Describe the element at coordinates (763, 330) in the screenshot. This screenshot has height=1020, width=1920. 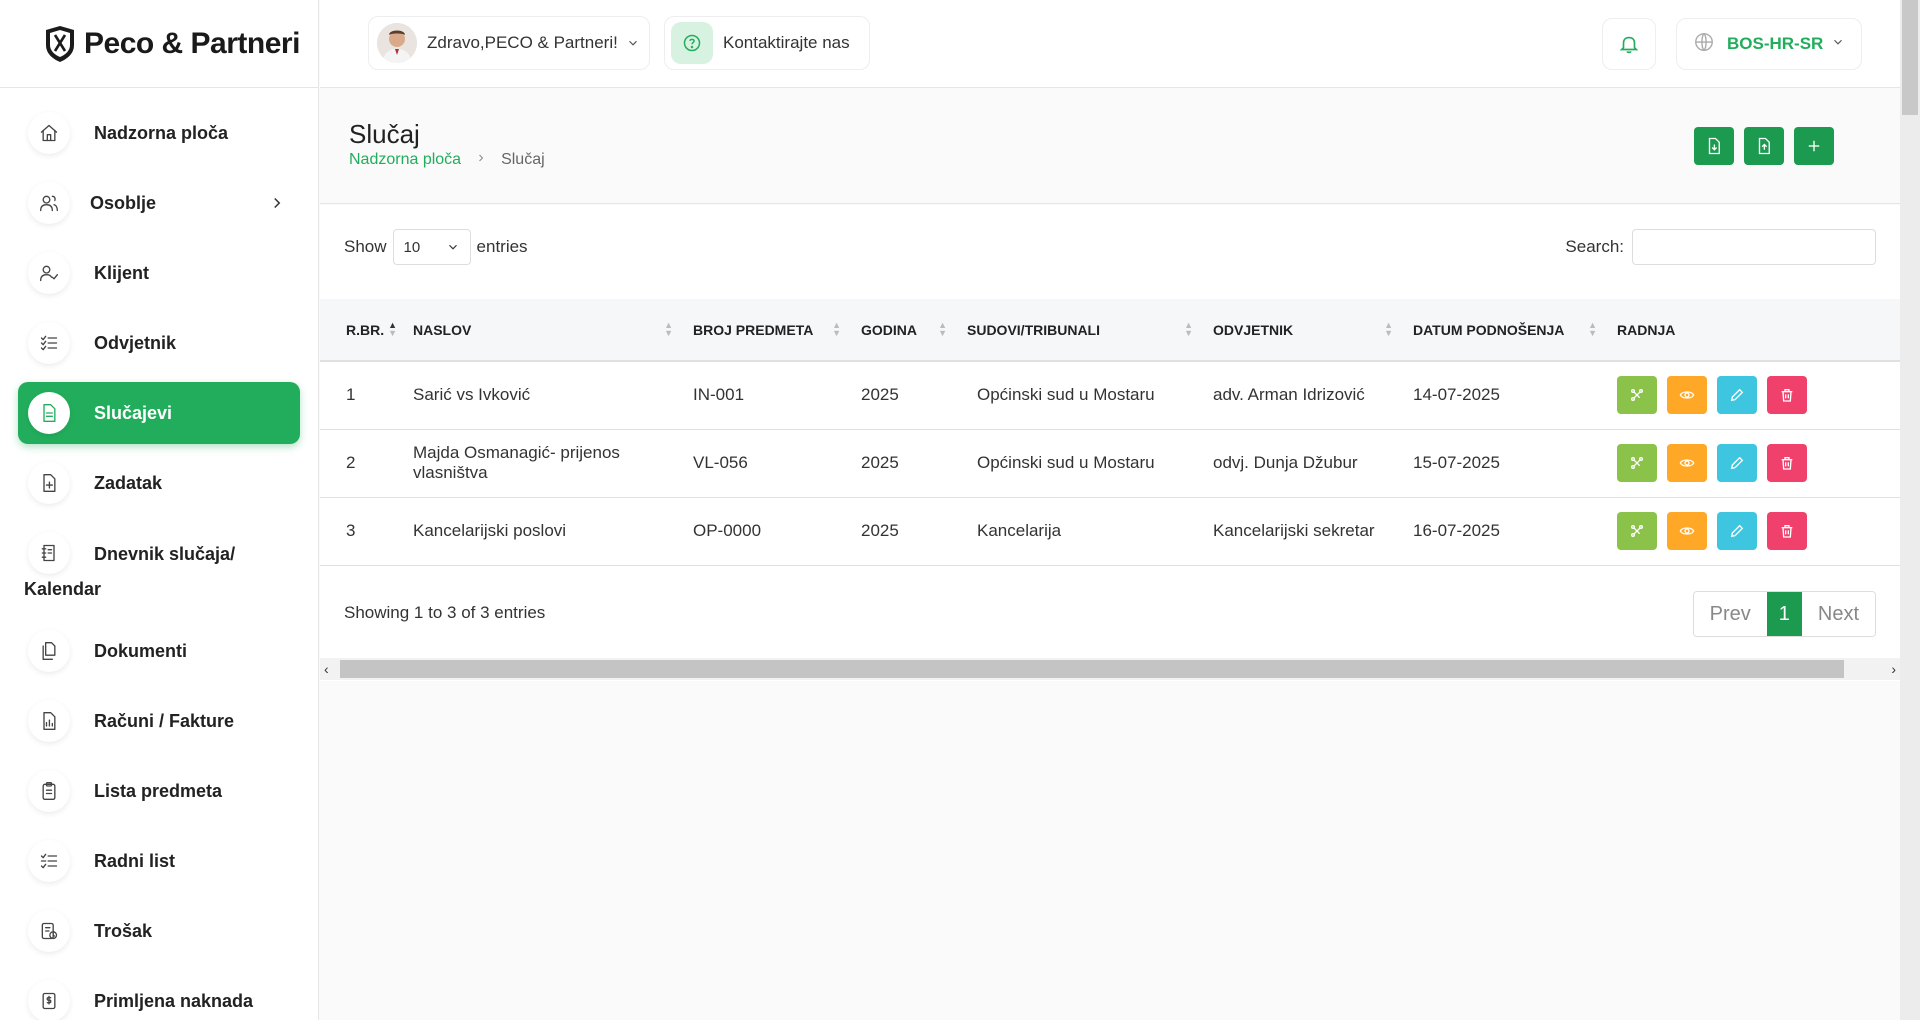
I see `column-header-broj-predmeta: BROJ PREDMETA ▲ ▼` at that location.